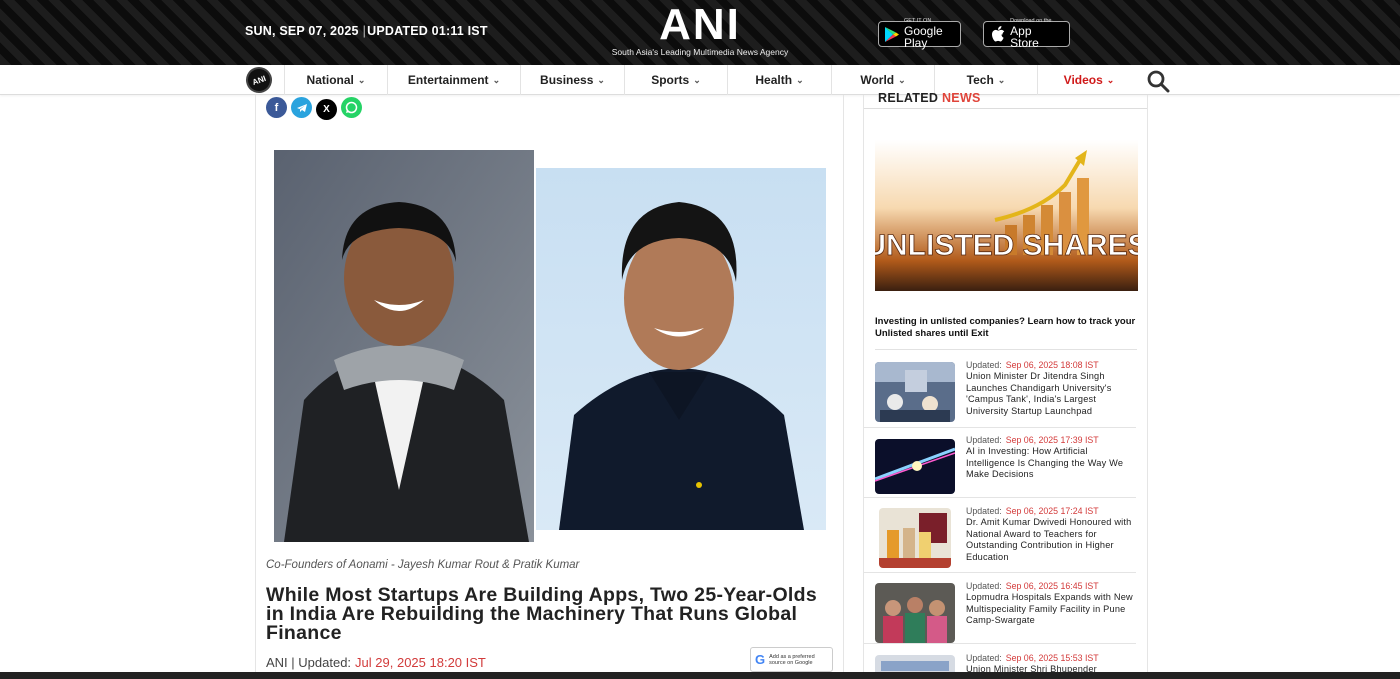 Image resolution: width=1400 pixels, height=679 pixels. I want to click on apple-icon, so click(997, 34).